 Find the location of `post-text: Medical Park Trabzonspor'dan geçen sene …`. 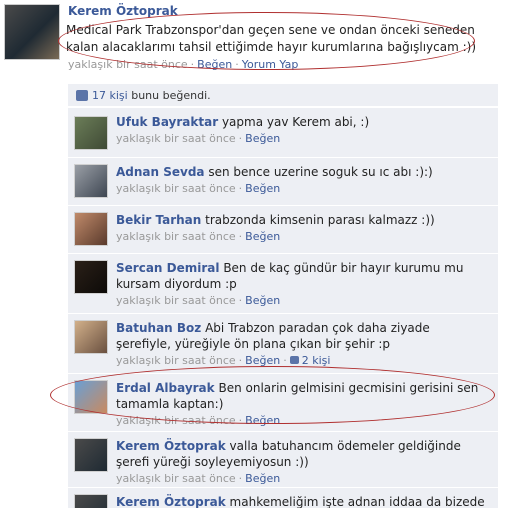

post-text: Medical Park Trabzonspor'dan geçen sene … is located at coordinates (271, 38).